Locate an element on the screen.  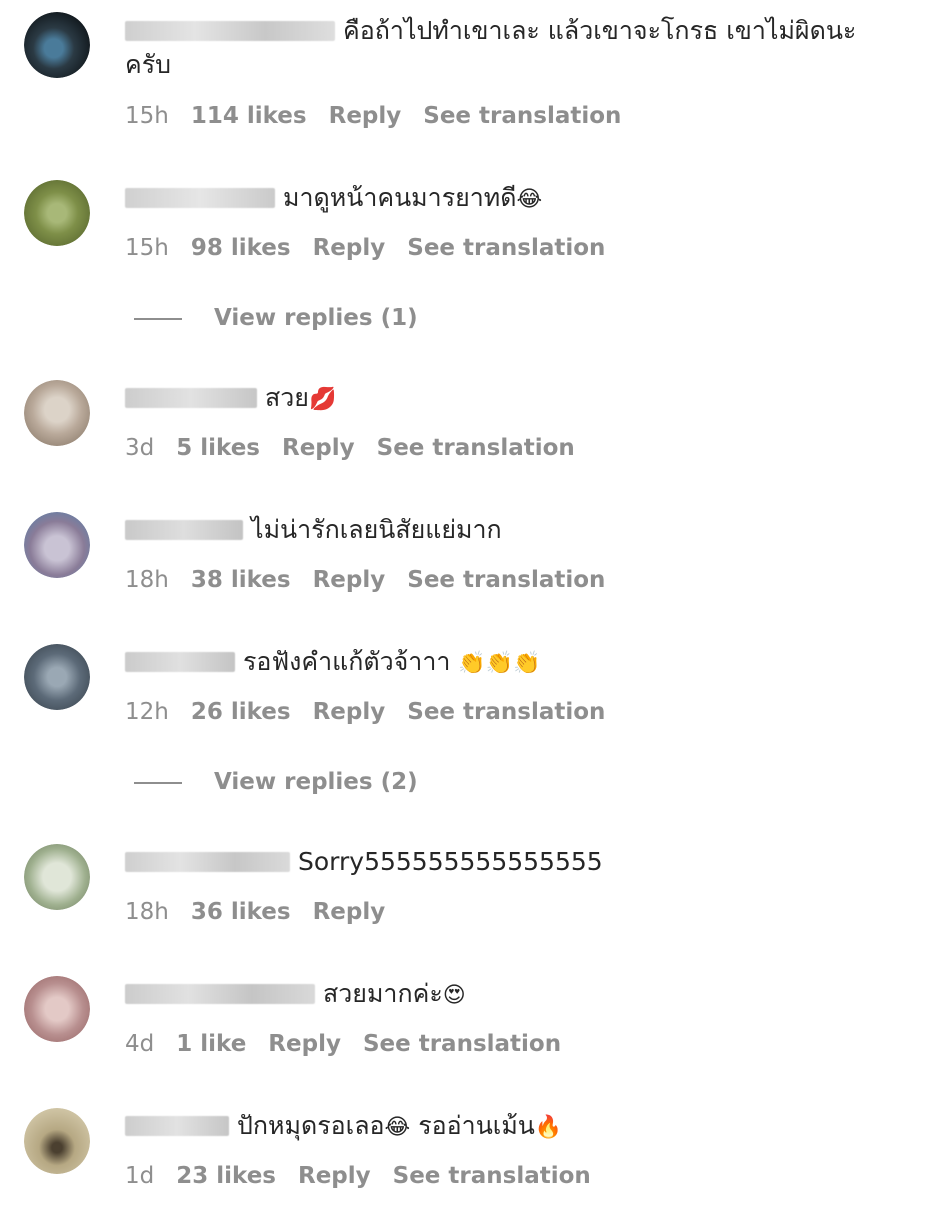
comment-text: ไม่น่ารักเลยนิสัยแย่มาก is located at coordinates (507, 530).